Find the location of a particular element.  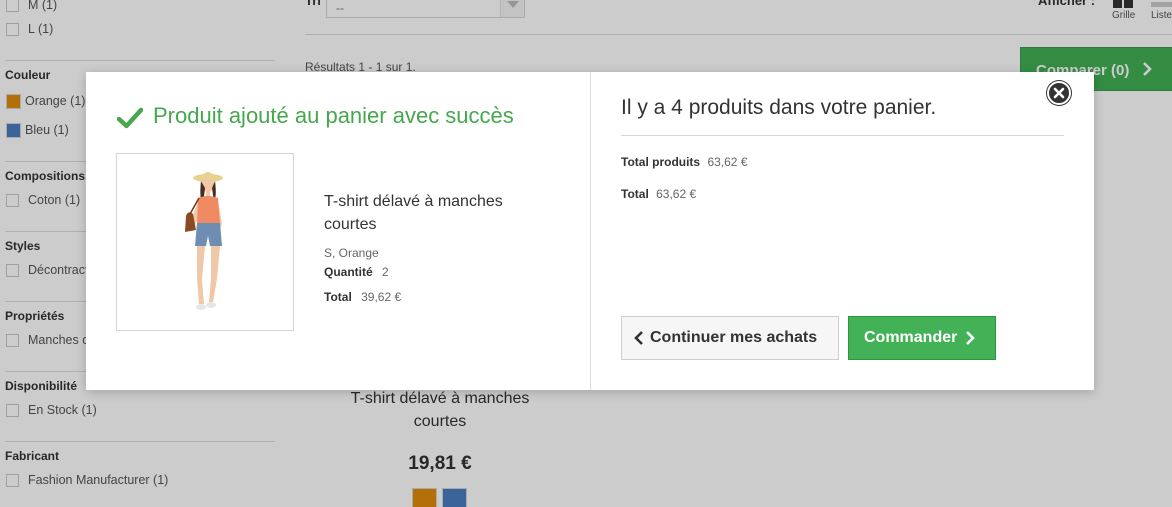

total-products-value: 63,62 € is located at coordinates (727, 162).